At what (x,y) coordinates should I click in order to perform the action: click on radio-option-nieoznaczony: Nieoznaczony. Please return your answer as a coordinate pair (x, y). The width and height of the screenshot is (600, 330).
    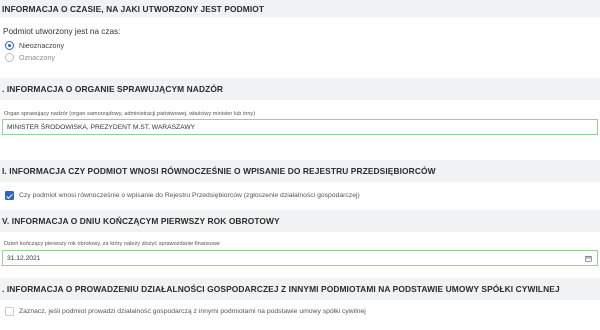
    Looking at the image, I should click on (34, 45).